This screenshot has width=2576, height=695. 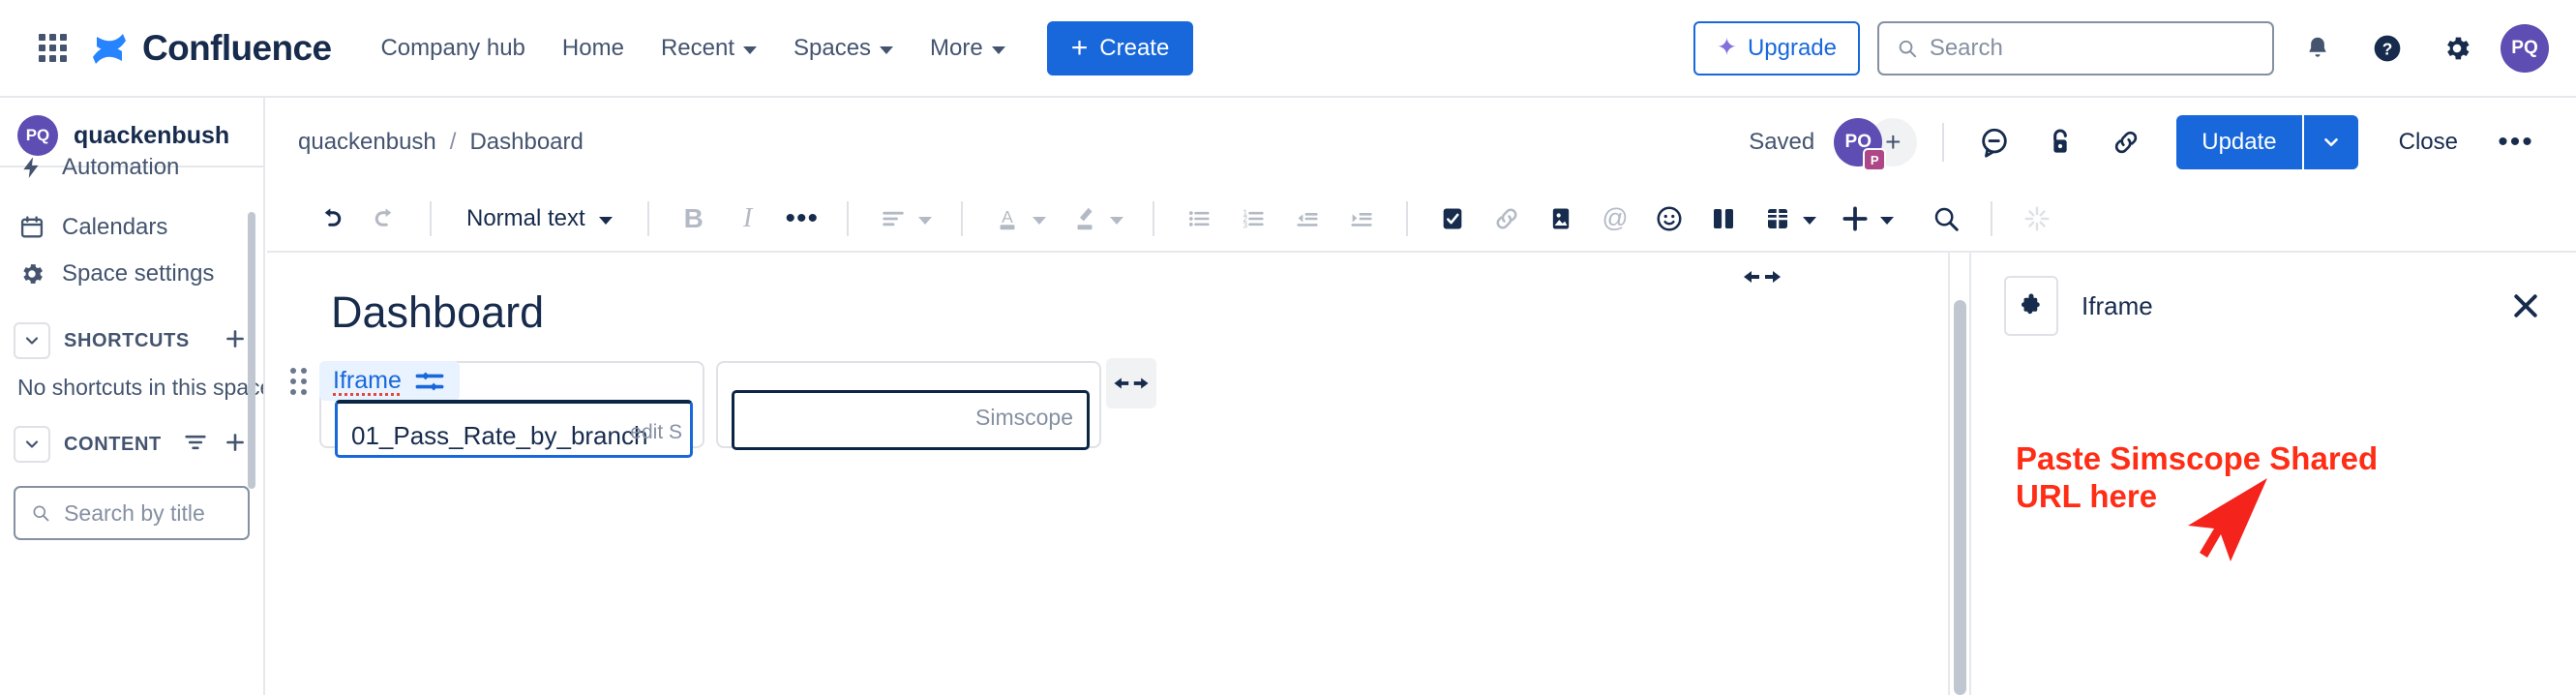 What do you see at coordinates (2525, 48) in the screenshot?
I see `user-avatar: PQ` at bounding box center [2525, 48].